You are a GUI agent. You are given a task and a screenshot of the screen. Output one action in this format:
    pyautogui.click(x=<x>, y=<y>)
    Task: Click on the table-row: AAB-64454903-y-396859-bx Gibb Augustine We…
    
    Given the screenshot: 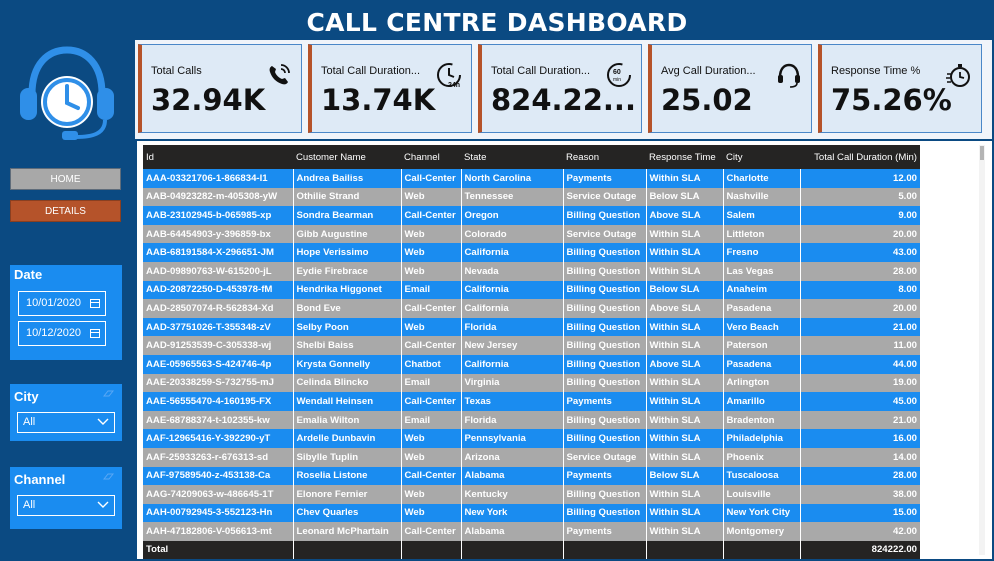 What is the action you would take?
    pyautogui.click(x=531, y=234)
    